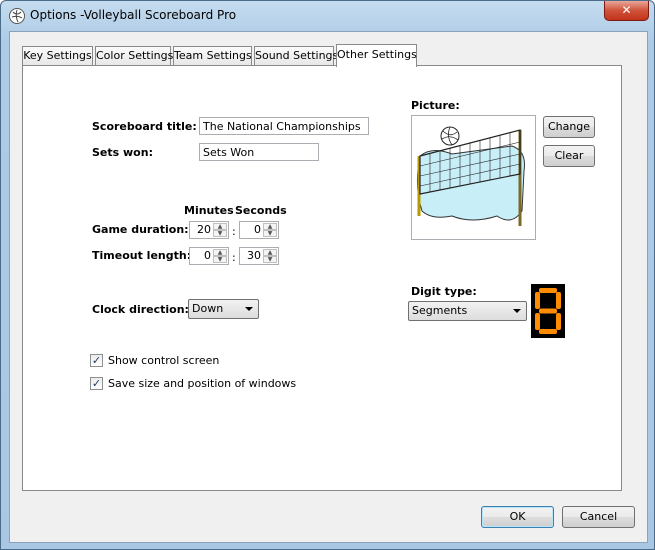 Image resolution: width=655 pixels, height=550 pixels. I want to click on scoreboard-title-input: The National Championships, so click(284, 126).